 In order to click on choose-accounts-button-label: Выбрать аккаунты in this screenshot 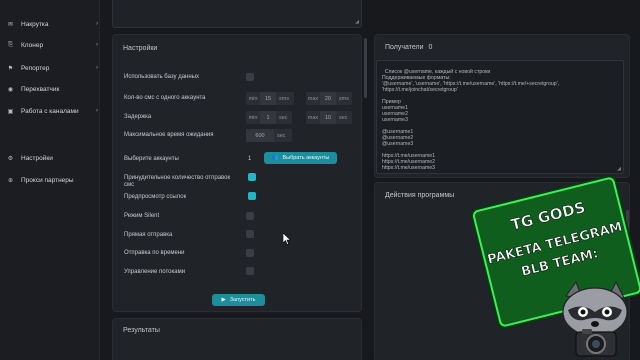, I will do `click(306, 158)`.